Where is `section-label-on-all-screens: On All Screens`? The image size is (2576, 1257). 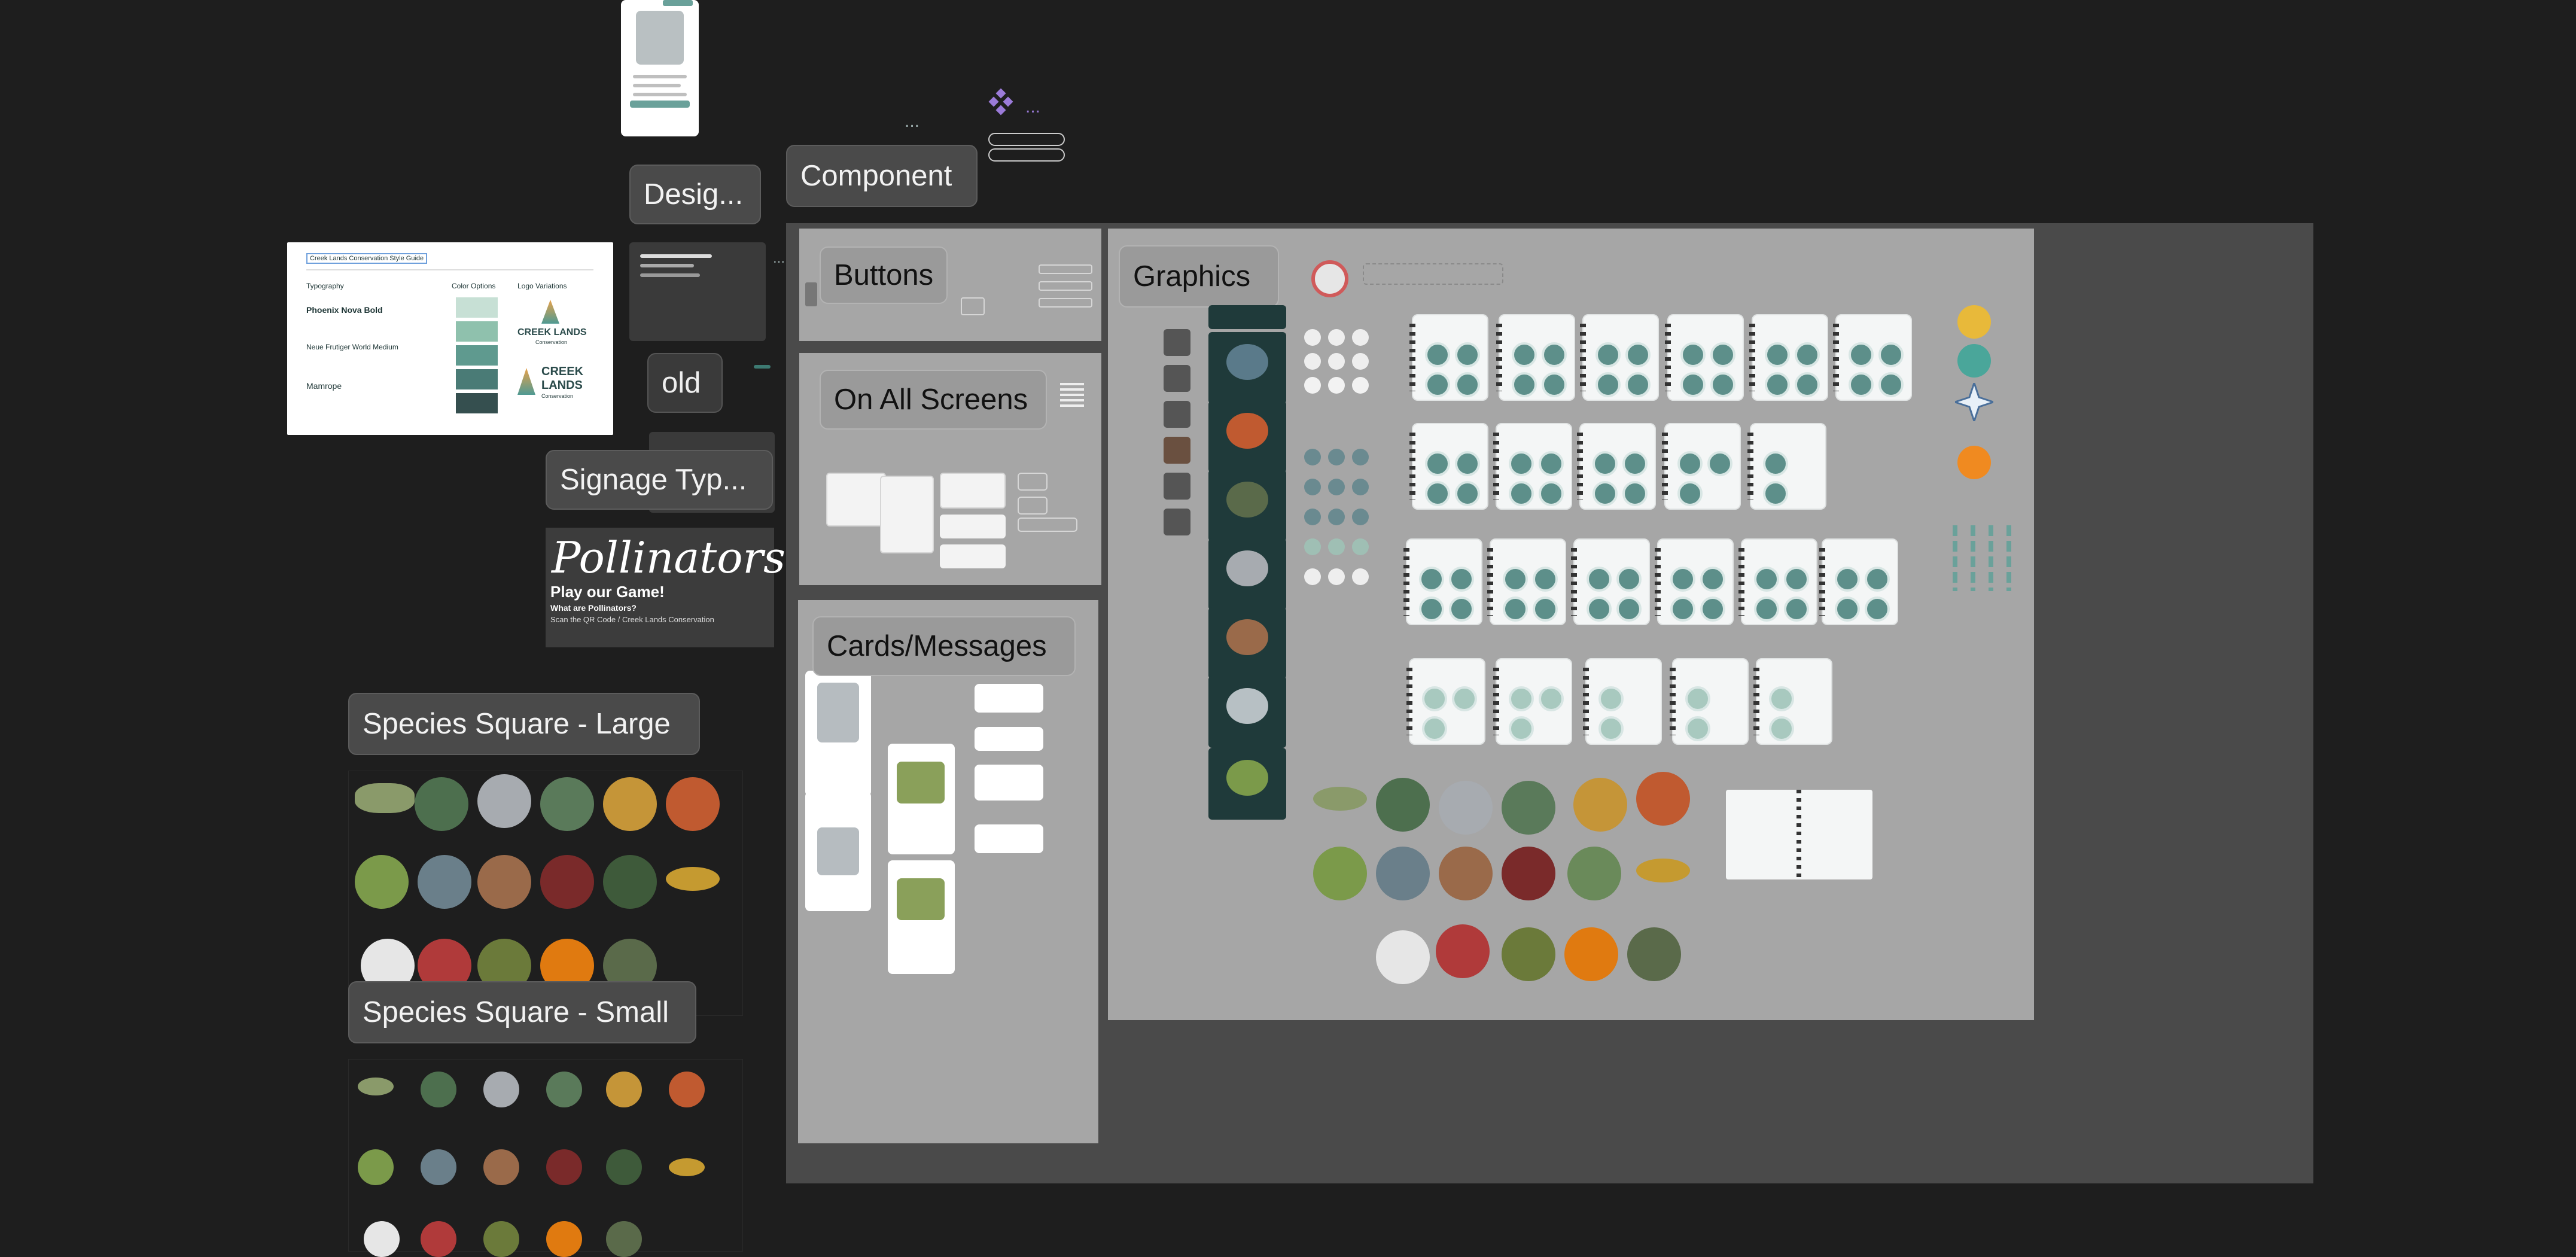
section-label-on-all-screens: On All Screens is located at coordinates (933, 400).